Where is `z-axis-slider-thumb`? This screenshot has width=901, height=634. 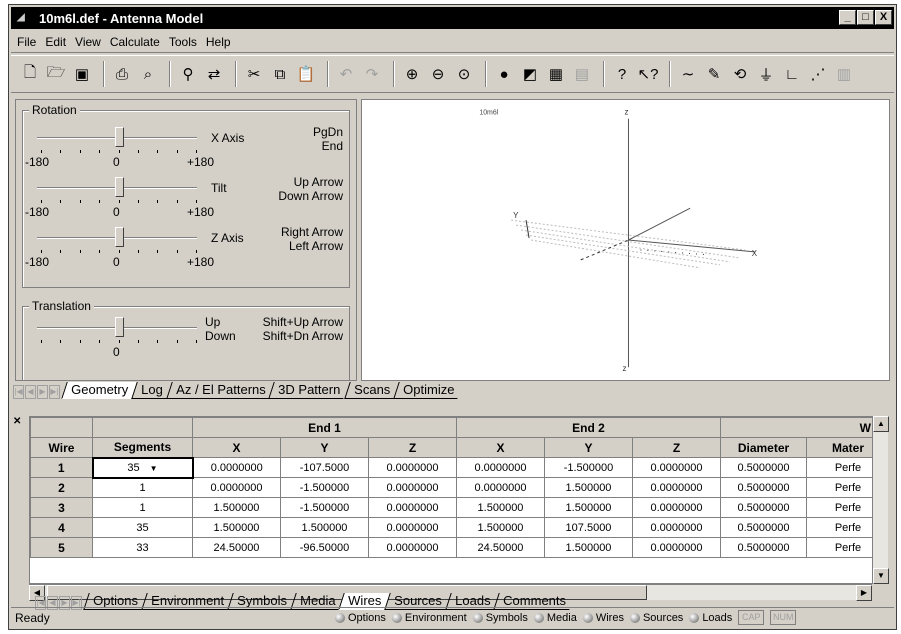 z-axis-slider-thumb is located at coordinates (119, 237).